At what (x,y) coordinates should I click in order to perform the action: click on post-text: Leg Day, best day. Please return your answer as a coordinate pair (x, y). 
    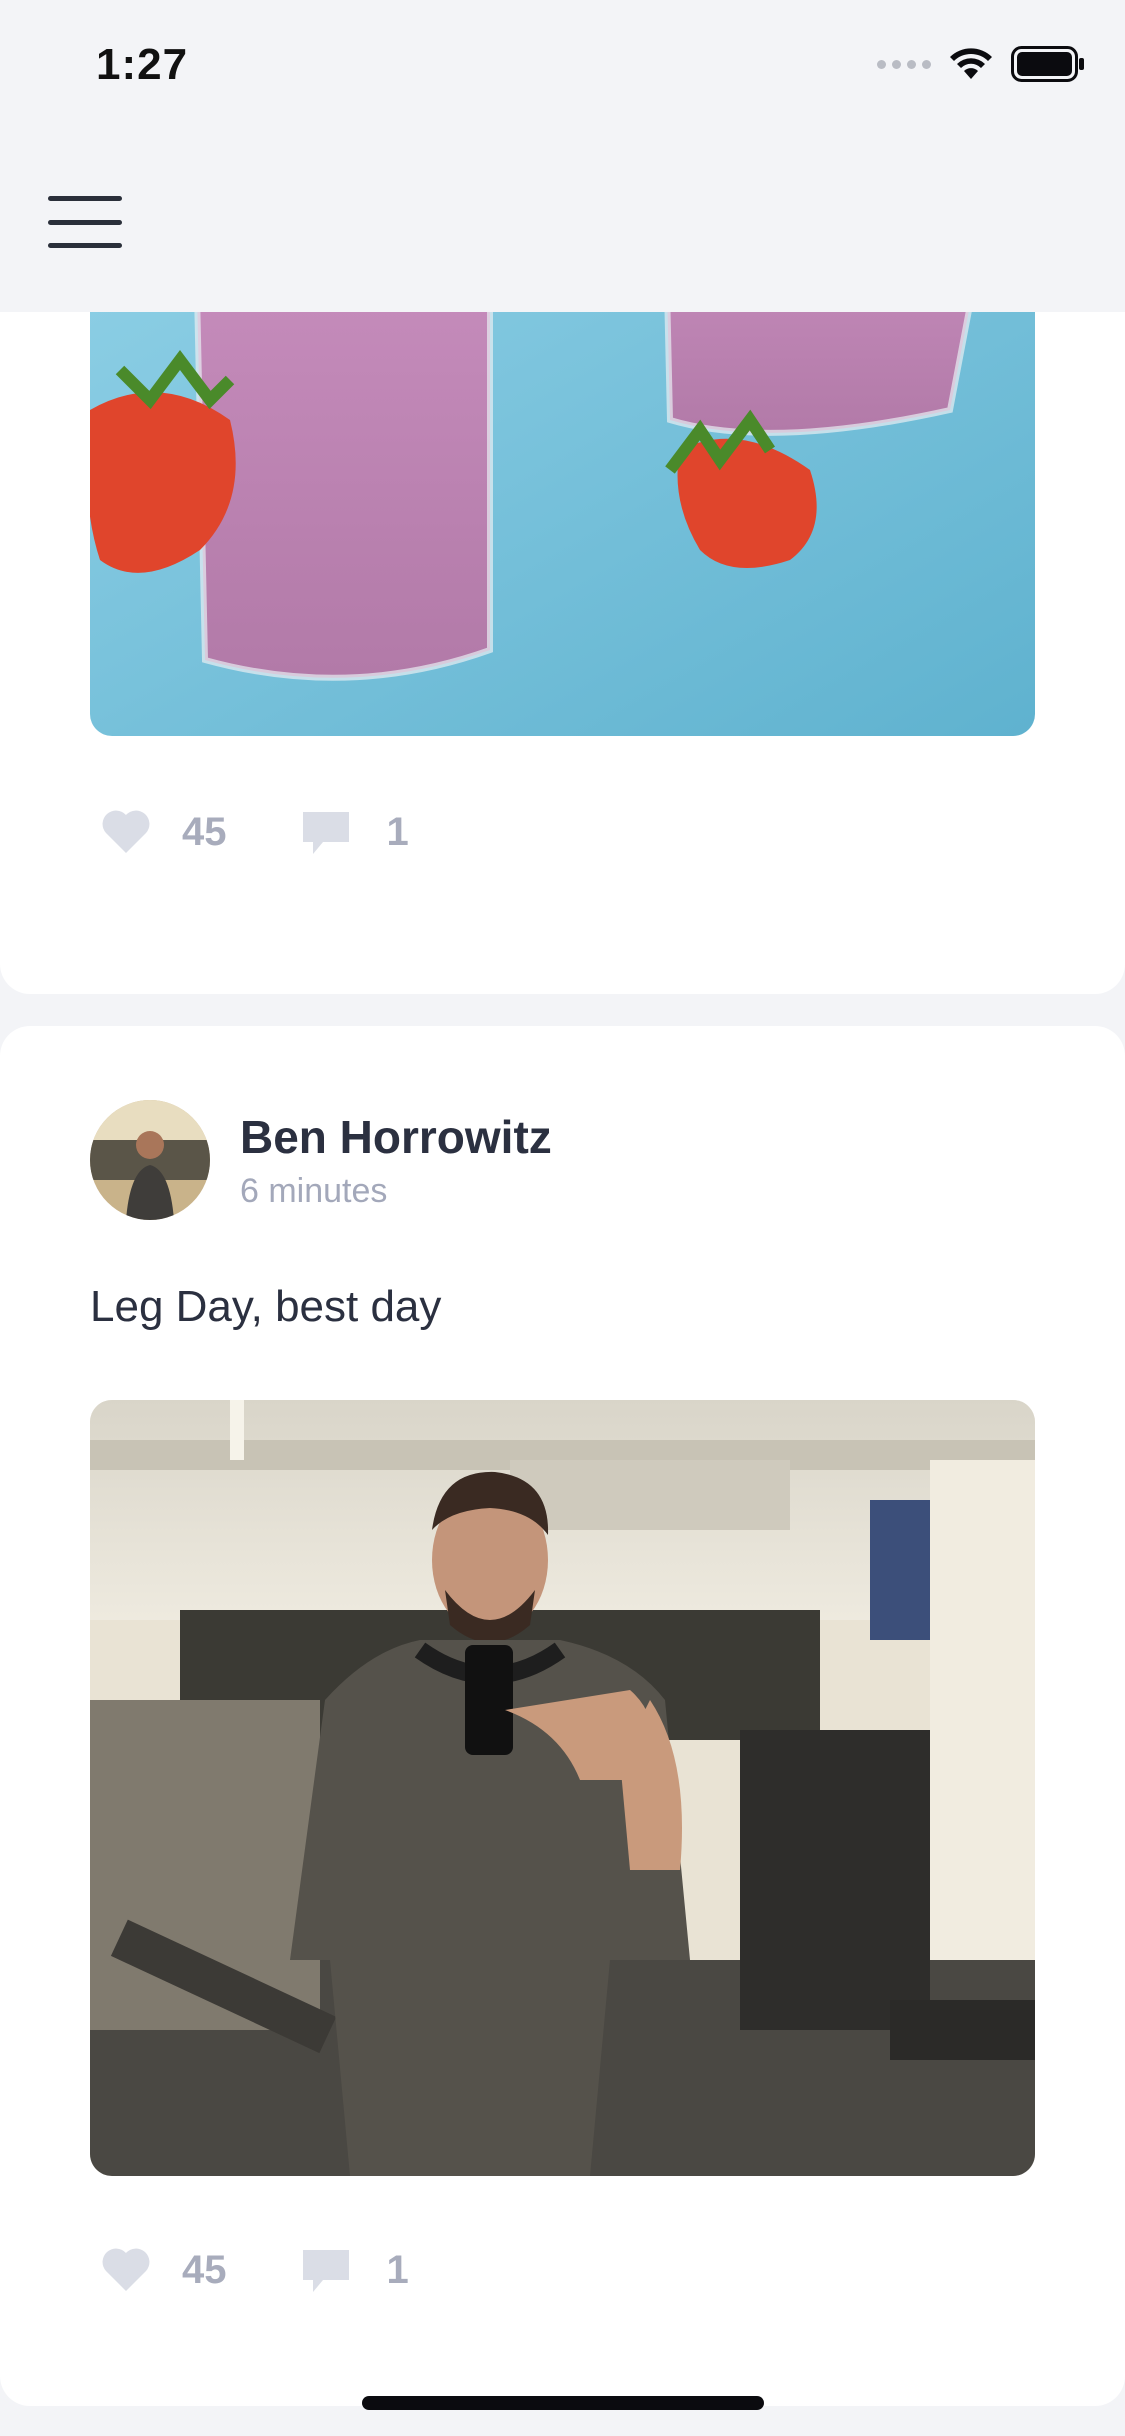
    Looking at the image, I should click on (266, 1306).